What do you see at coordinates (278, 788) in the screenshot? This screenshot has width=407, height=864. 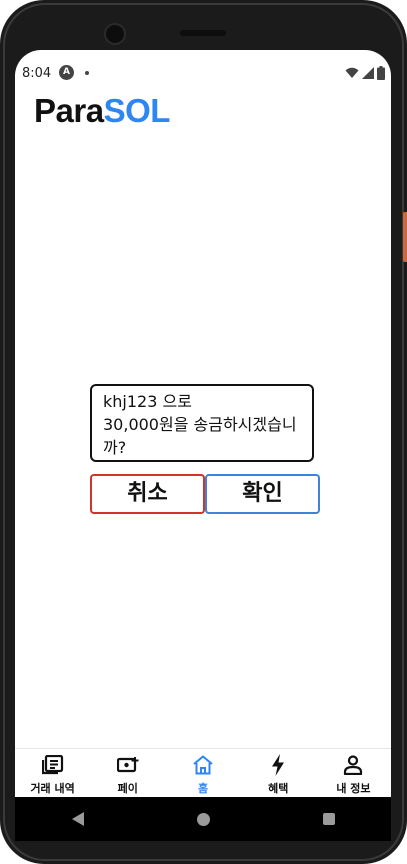 I see `tab-label-benefits: 혜택` at bounding box center [278, 788].